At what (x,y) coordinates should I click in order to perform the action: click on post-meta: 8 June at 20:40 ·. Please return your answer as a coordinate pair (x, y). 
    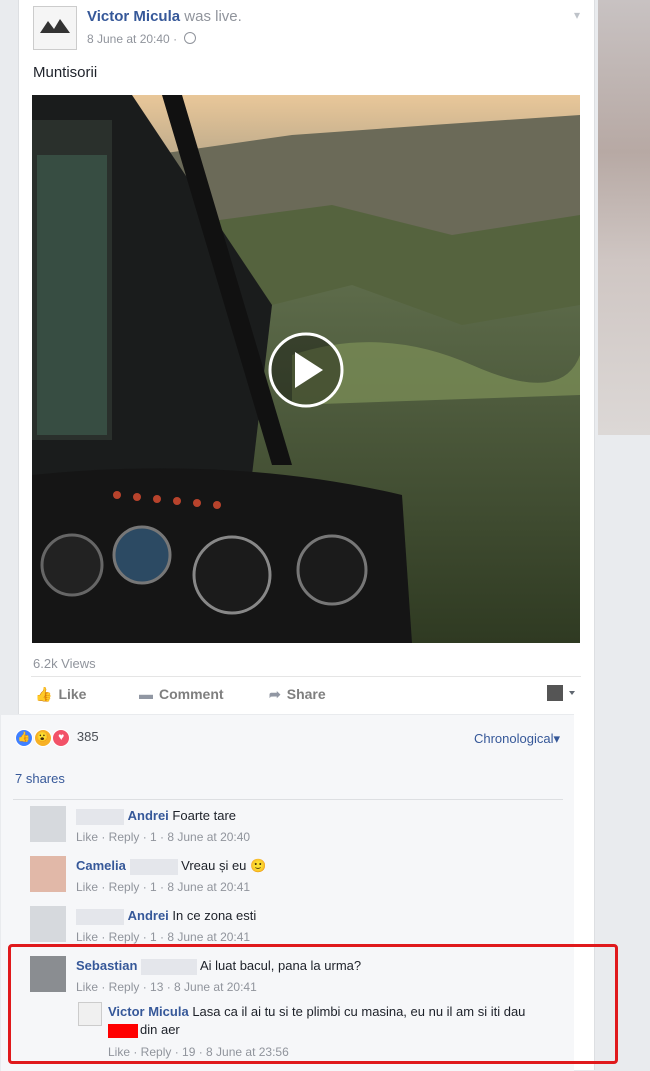
    Looking at the image, I should click on (142, 39).